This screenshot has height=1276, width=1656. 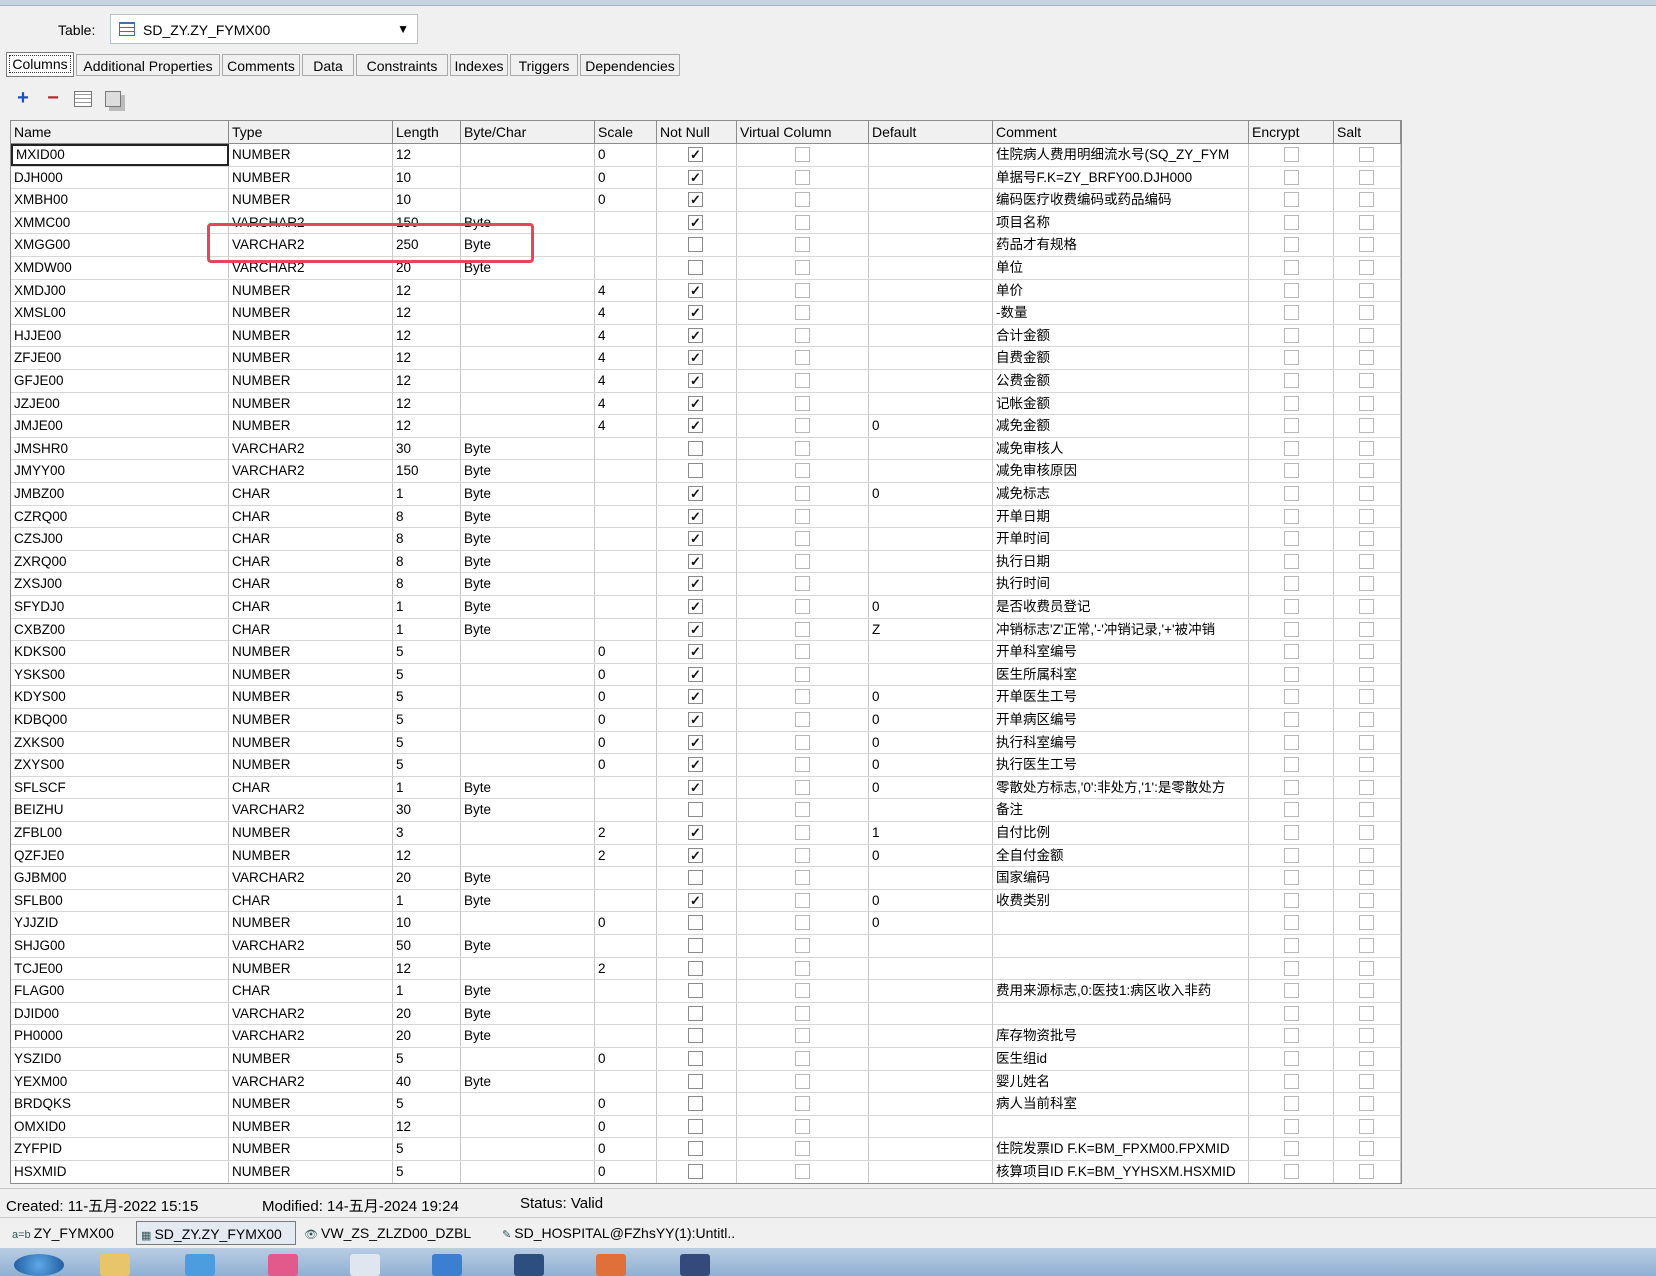 What do you see at coordinates (626, 855) in the screenshot?
I see `cell-scale: 2` at bounding box center [626, 855].